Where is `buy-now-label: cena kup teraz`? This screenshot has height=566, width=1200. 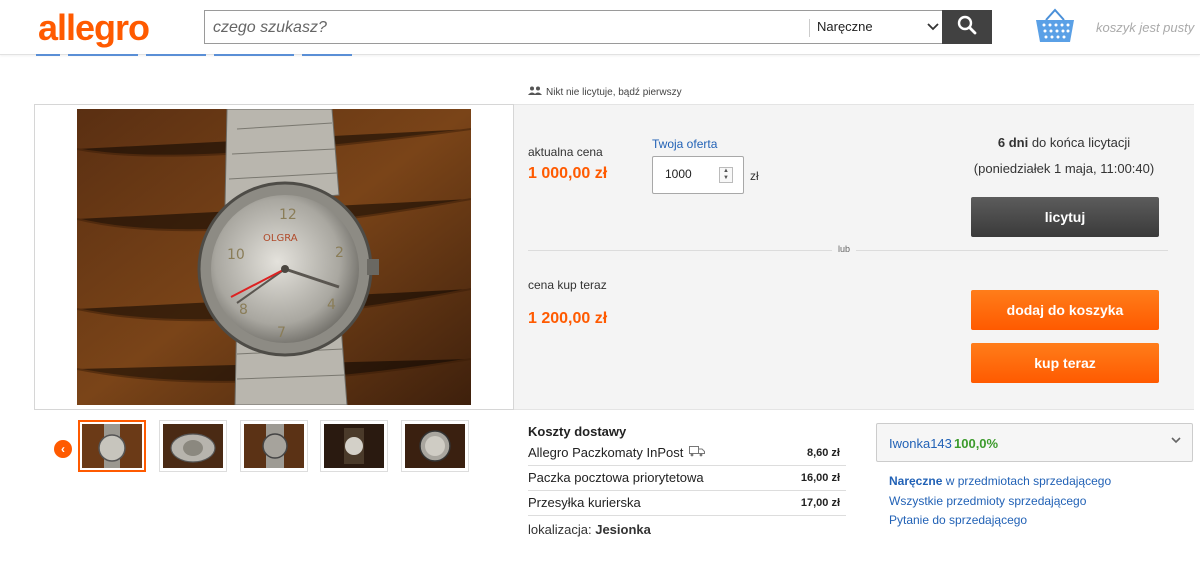 buy-now-label: cena kup teraz is located at coordinates (567, 285).